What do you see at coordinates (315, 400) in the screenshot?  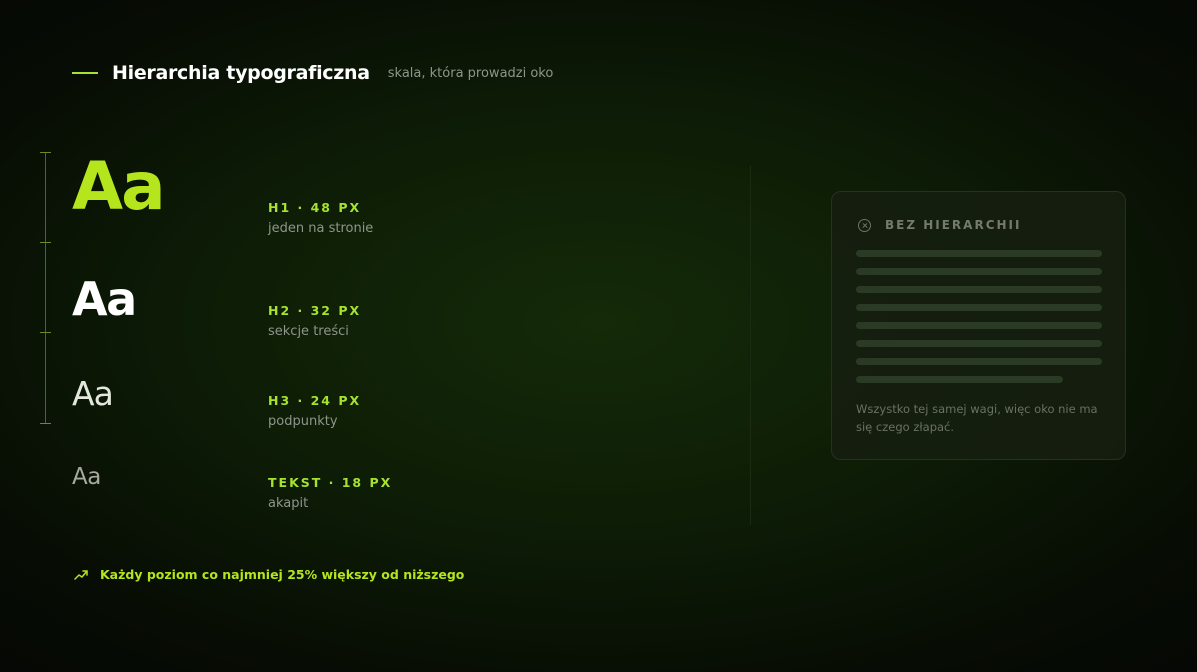 I see `h3-label: H3 · 24 PX` at bounding box center [315, 400].